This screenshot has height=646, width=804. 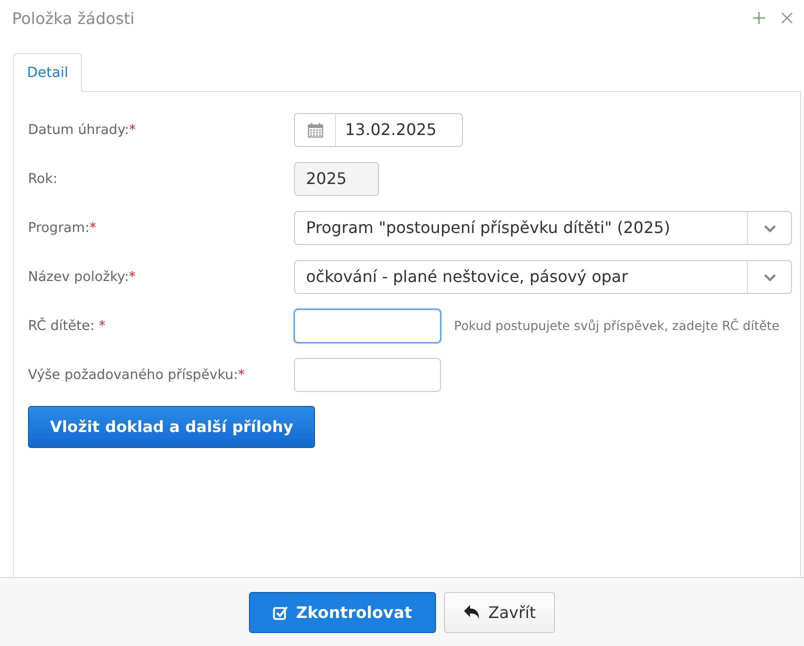 What do you see at coordinates (315, 130) in the screenshot?
I see `calendar-icon` at bounding box center [315, 130].